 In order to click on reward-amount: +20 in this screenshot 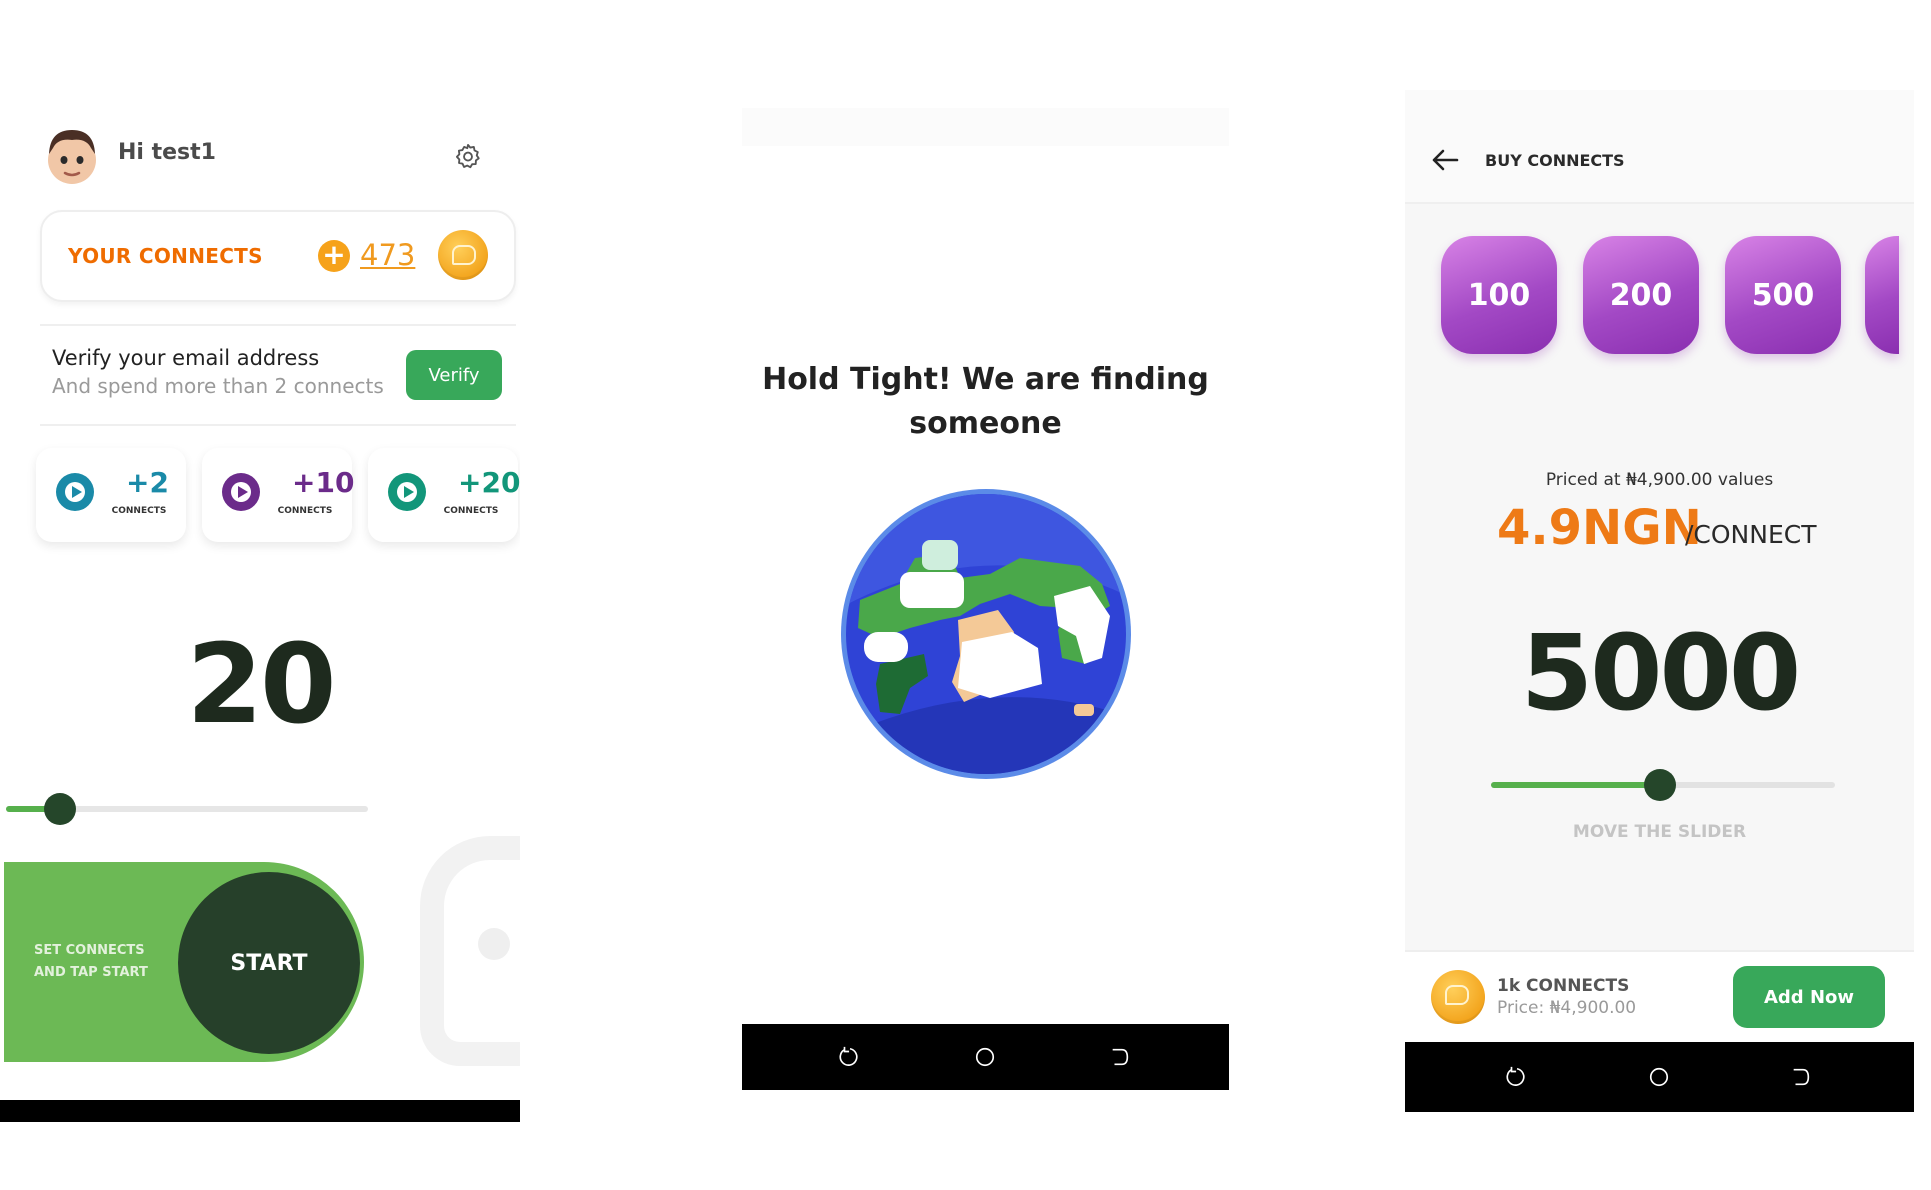, I will do `click(489, 482)`.